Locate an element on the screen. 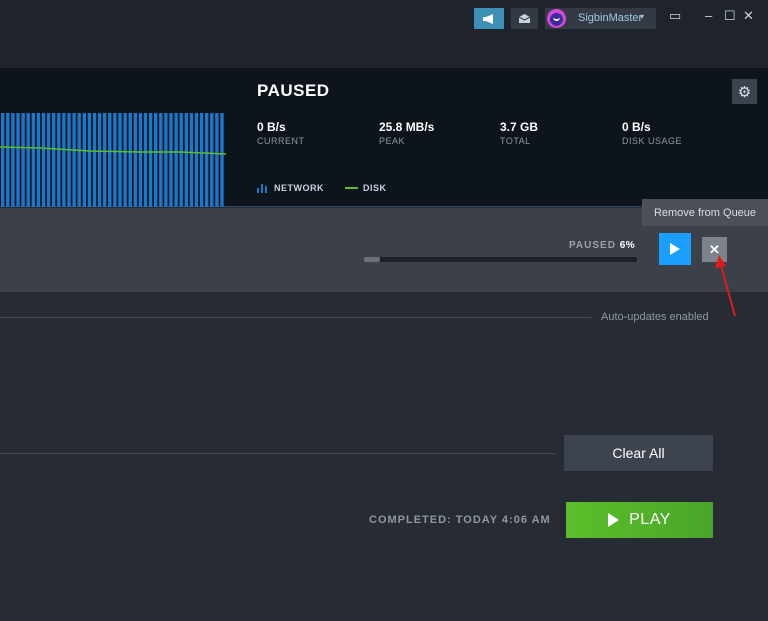 The image size is (768, 621). queue-item-status: PAUSED 6% is located at coordinates (602, 245).